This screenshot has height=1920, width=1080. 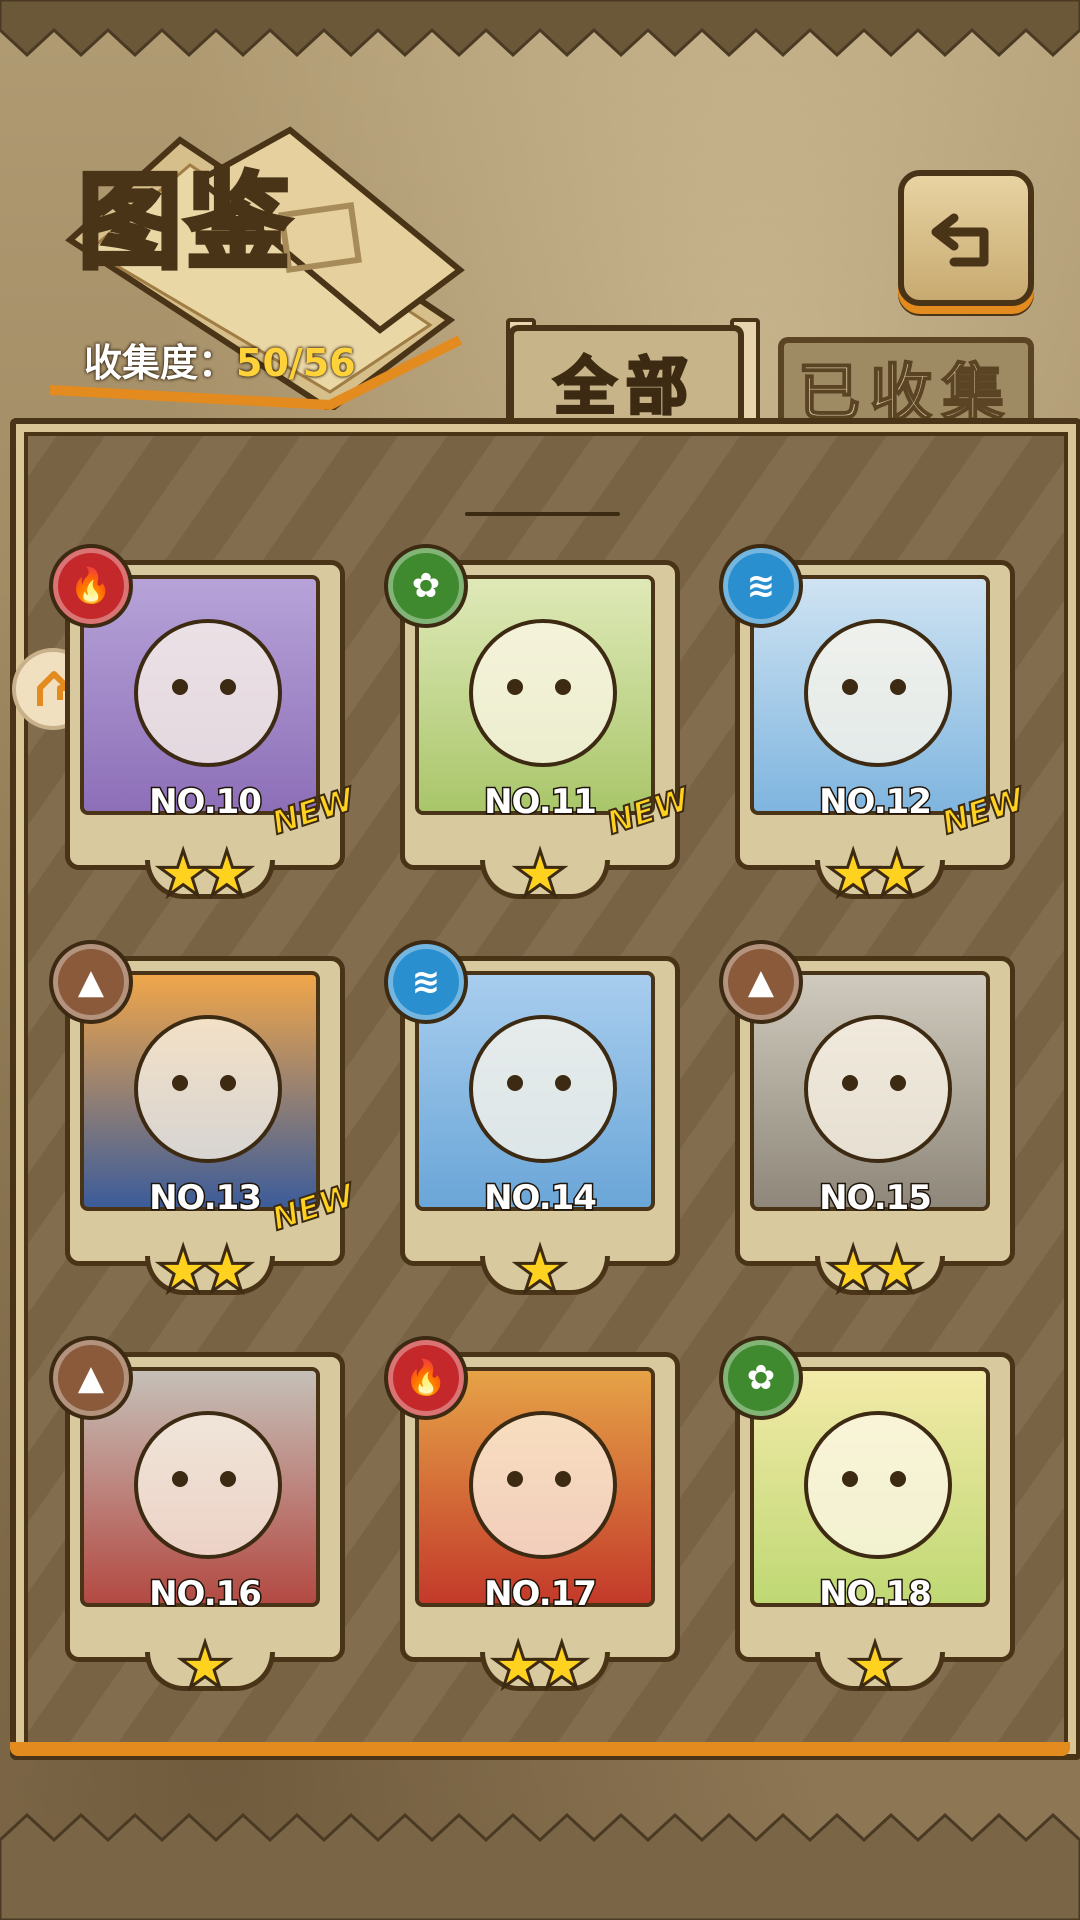 What do you see at coordinates (206, 1594) in the screenshot?
I see `card-number: NO.16` at bounding box center [206, 1594].